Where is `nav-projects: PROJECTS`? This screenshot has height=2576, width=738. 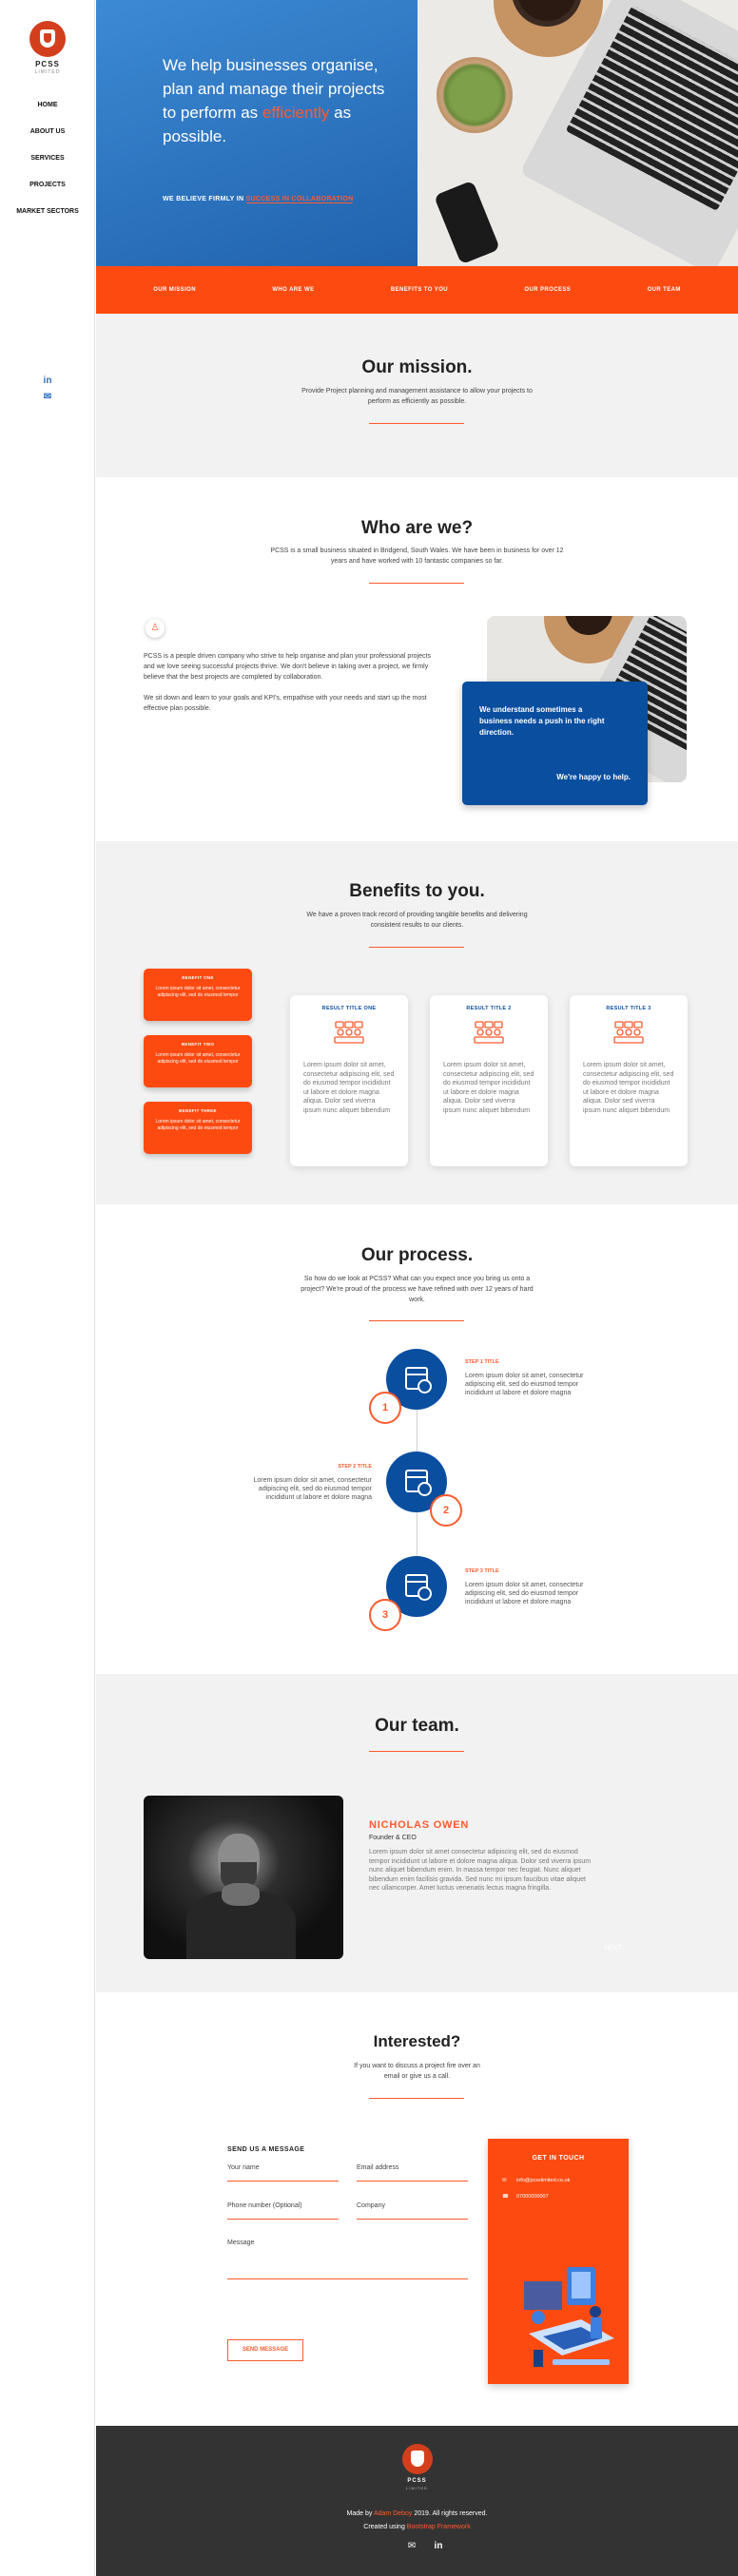
nav-projects: PROJECTS is located at coordinates (47, 192).